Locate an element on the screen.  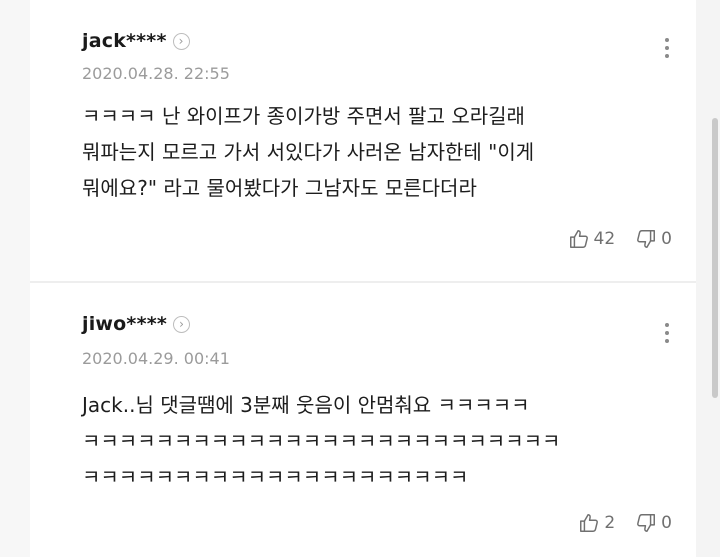
left-edge is located at coordinates (15, 278).